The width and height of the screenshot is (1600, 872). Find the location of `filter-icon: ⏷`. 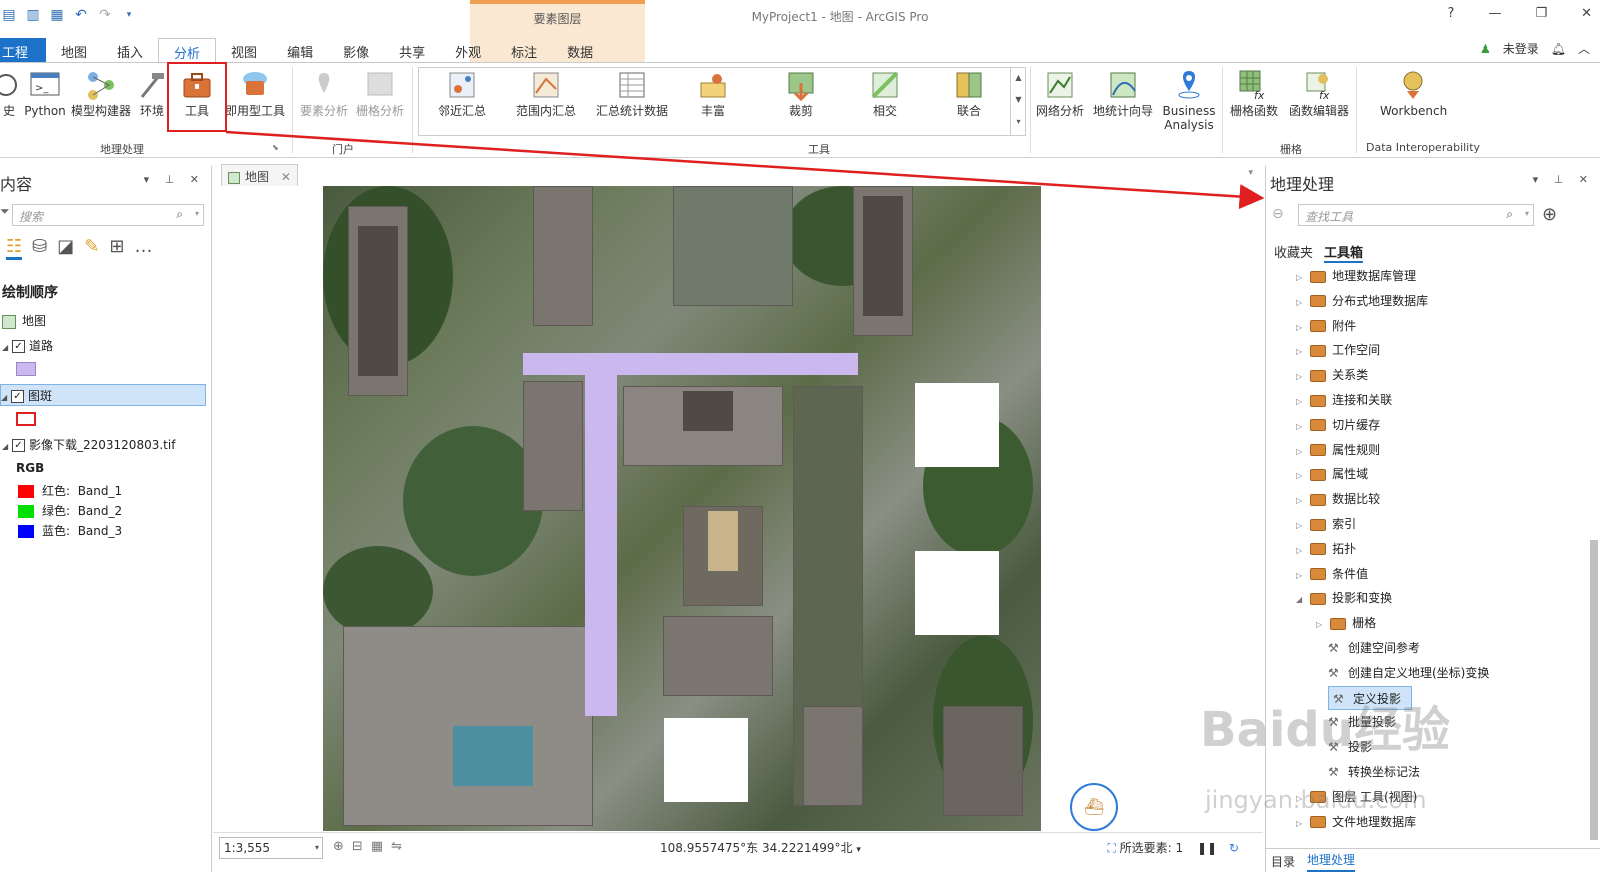

filter-icon: ⏷ is located at coordinates (5, 211).